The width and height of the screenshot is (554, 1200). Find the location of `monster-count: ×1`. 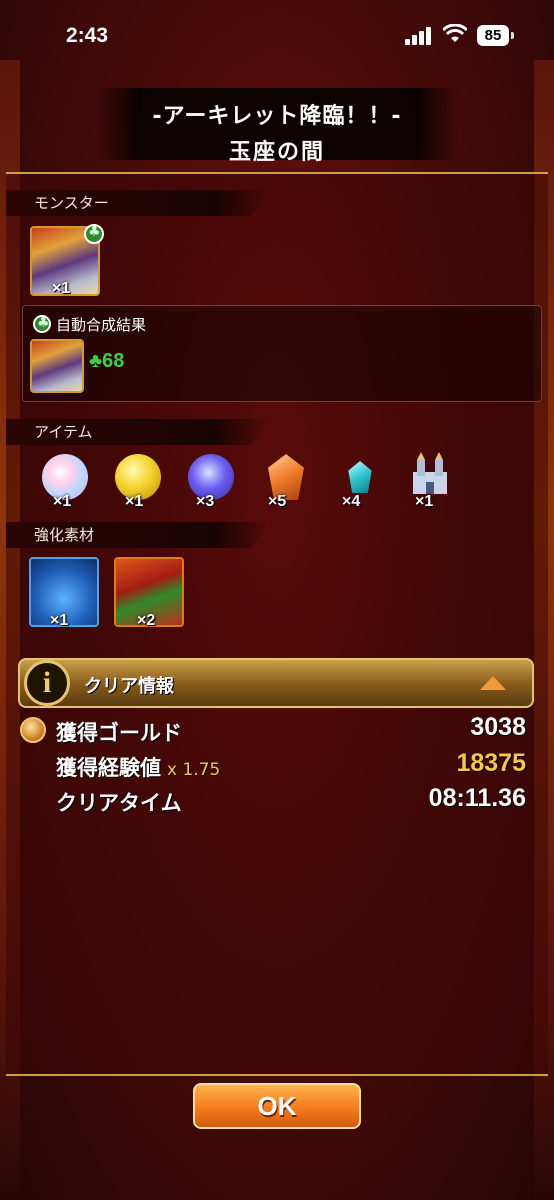

monster-count: ×1 is located at coordinates (61, 288).